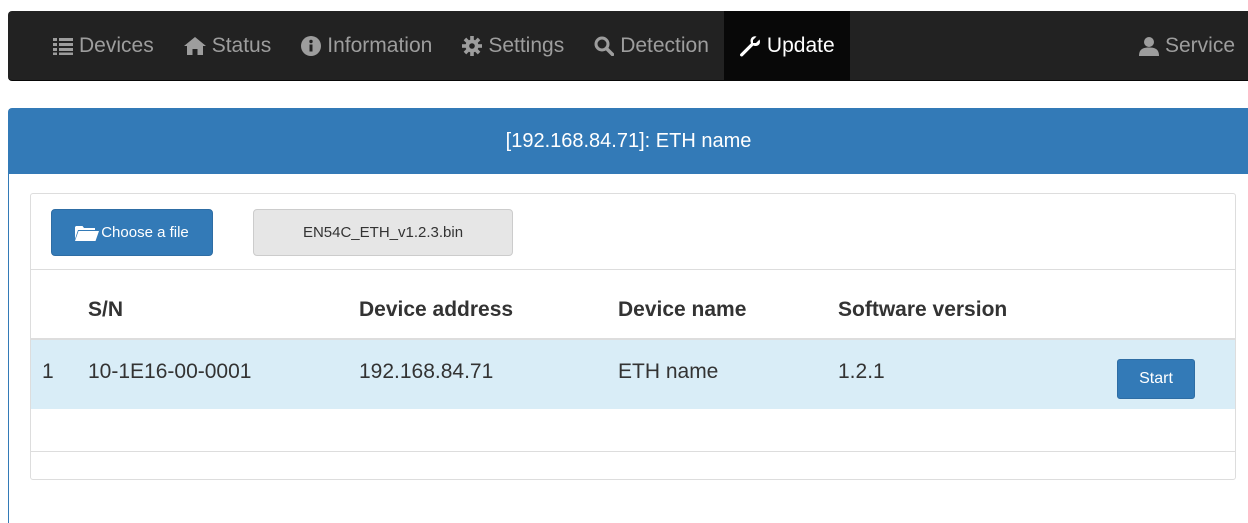 The height and width of the screenshot is (523, 1248). I want to click on nav-detection: Detection, so click(651, 46).